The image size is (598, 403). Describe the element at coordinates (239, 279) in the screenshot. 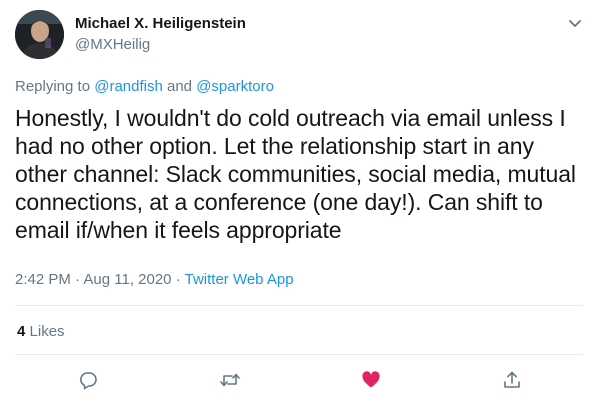

I see `tweet-source-link: Twitter Web App` at that location.